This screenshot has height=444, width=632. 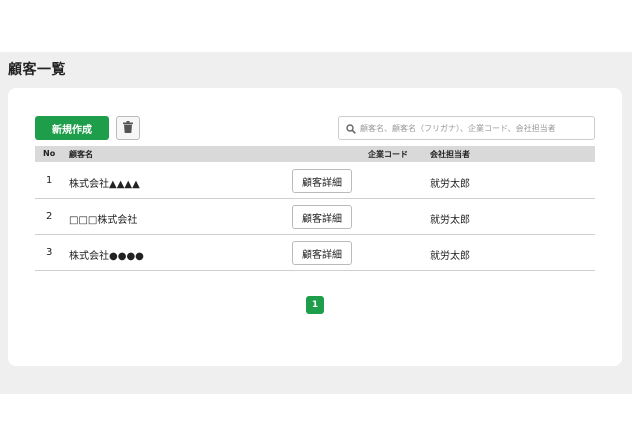 What do you see at coordinates (81, 154) in the screenshot?
I see `col-header-name: 顧客名` at bounding box center [81, 154].